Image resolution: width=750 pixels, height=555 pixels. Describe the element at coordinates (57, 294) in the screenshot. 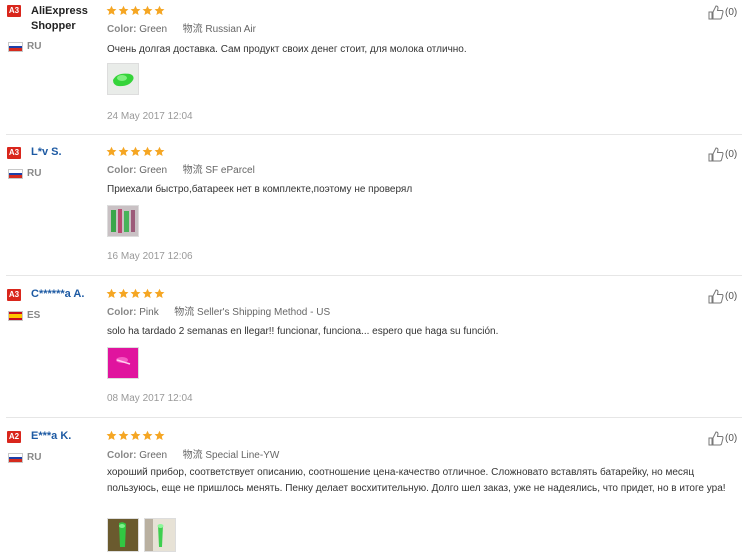

I see `reviewer-name: C******a A.` at that location.